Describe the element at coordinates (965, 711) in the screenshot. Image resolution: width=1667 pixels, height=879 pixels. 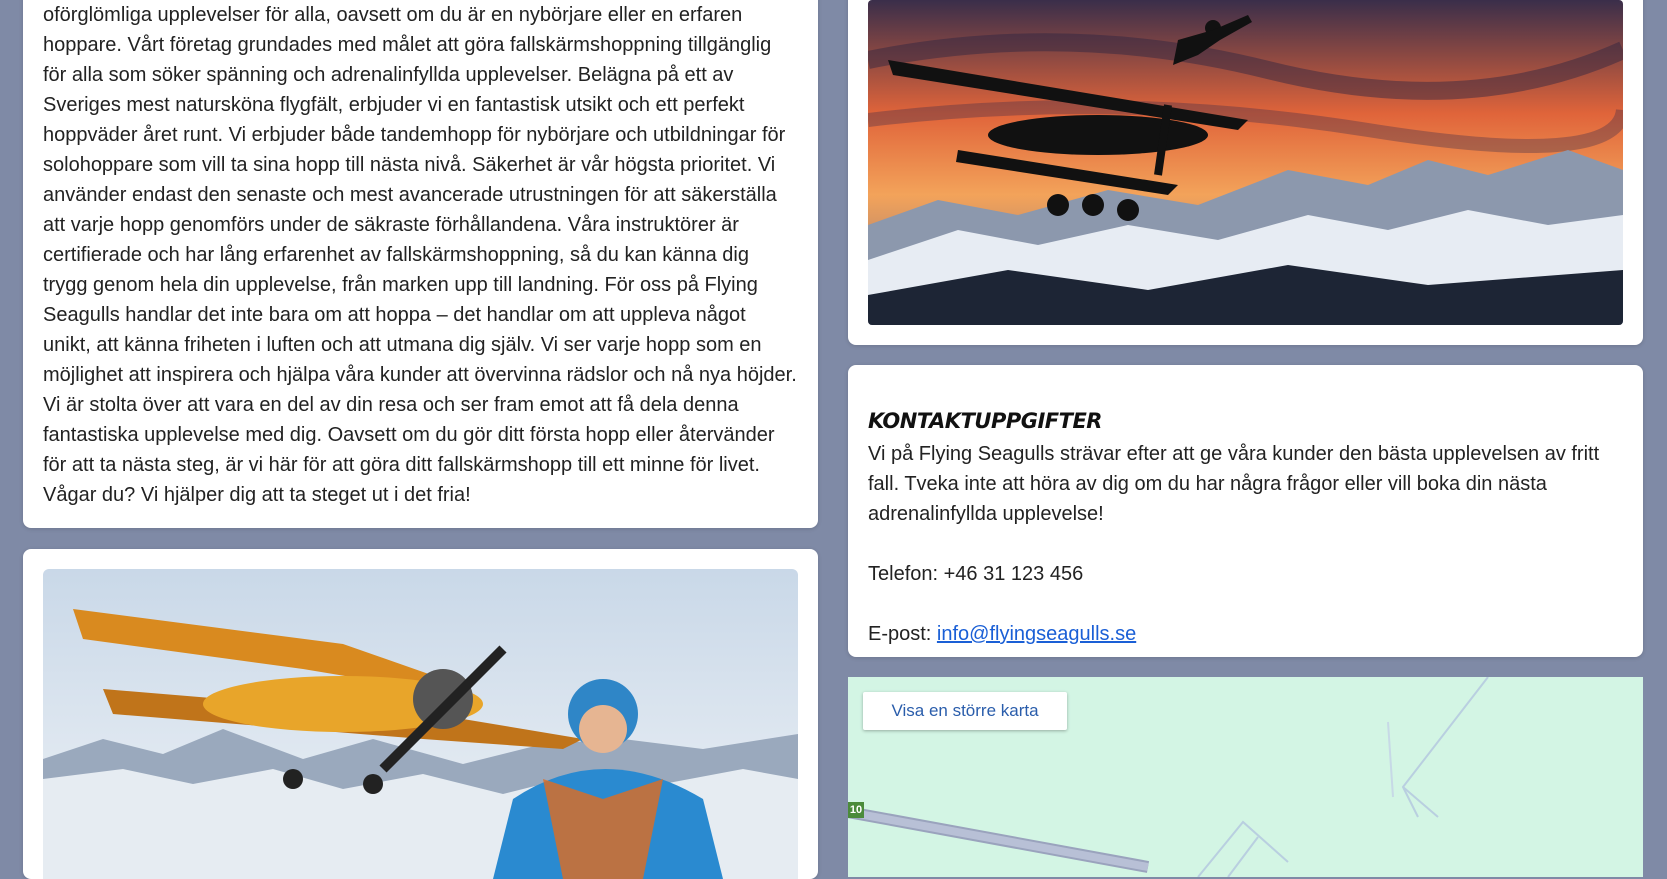
I see `view-larger-map-button: Visa en större karta` at that location.